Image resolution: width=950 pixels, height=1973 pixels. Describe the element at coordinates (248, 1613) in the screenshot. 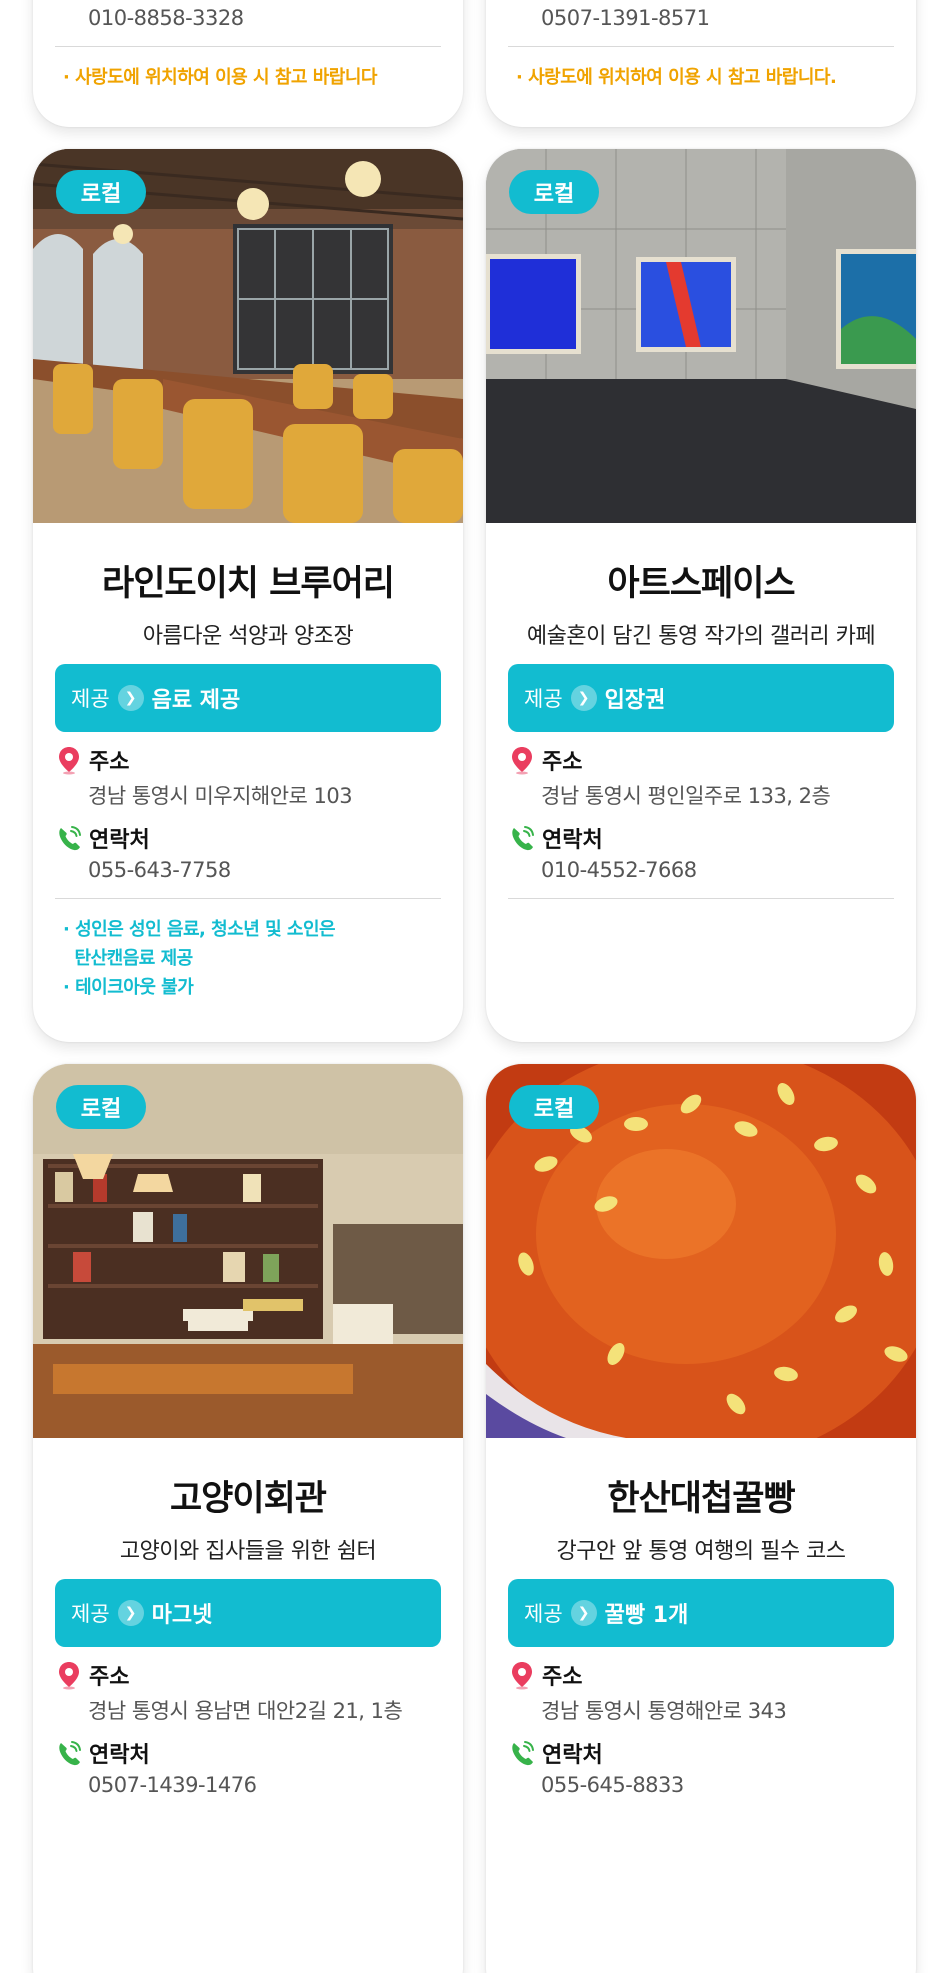

I see `offer-bar: 제공 ❯ 마그넷` at that location.